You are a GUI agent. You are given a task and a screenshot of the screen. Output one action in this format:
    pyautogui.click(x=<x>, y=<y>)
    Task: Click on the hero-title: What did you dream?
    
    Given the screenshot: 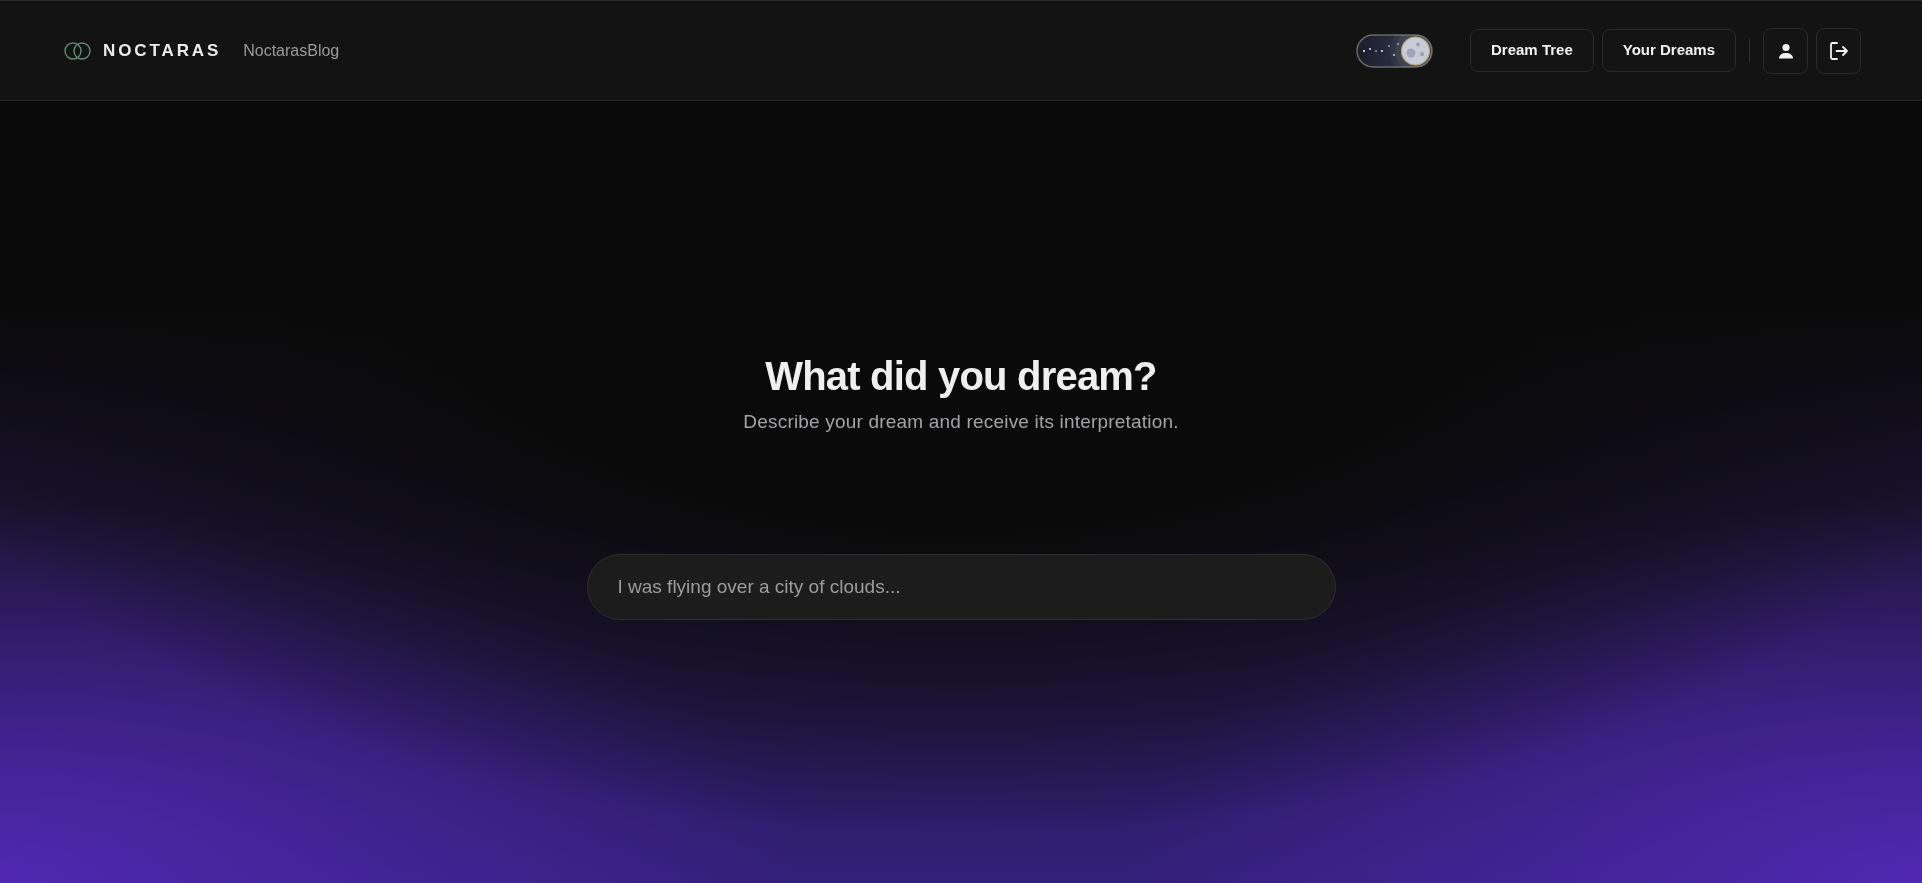 What is the action you would take?
    pyautogui.click(x=961, y=376)
    